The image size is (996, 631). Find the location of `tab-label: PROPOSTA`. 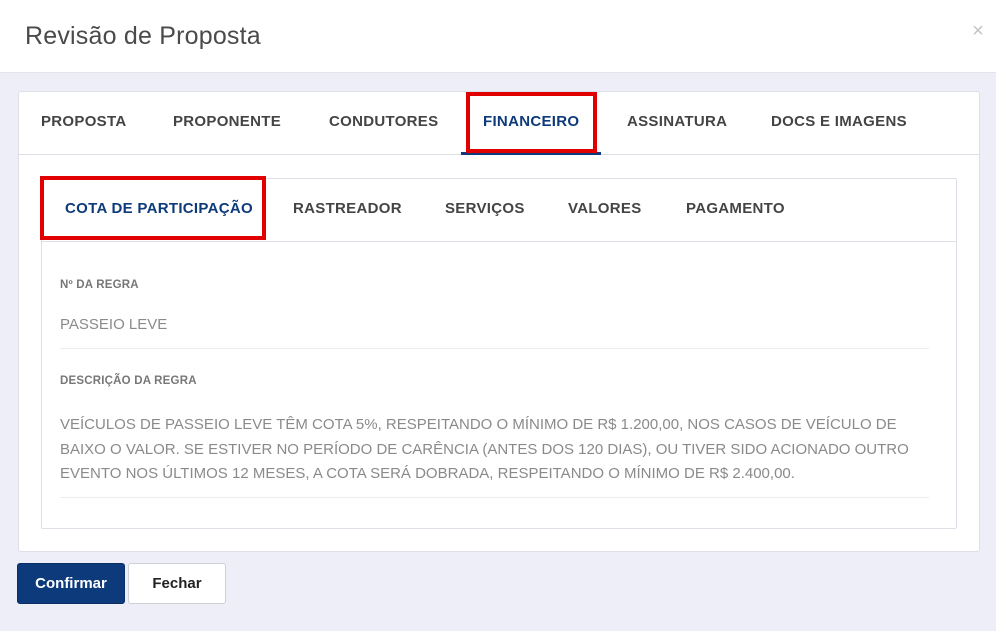

tab-label: PROPOSTA is located at coordinates (84, 121).